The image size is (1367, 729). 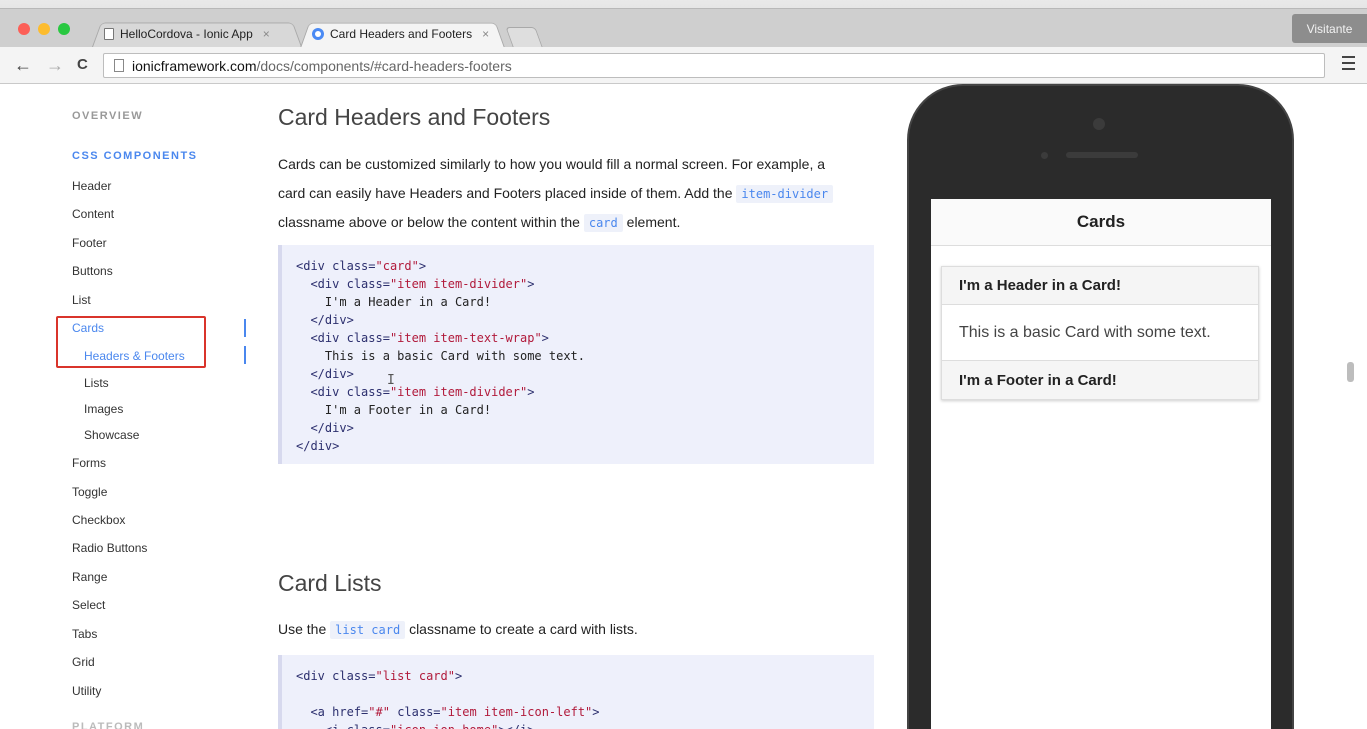 I want to click on tab-title: Card Headers and Footers, so click(x=401, y=34).